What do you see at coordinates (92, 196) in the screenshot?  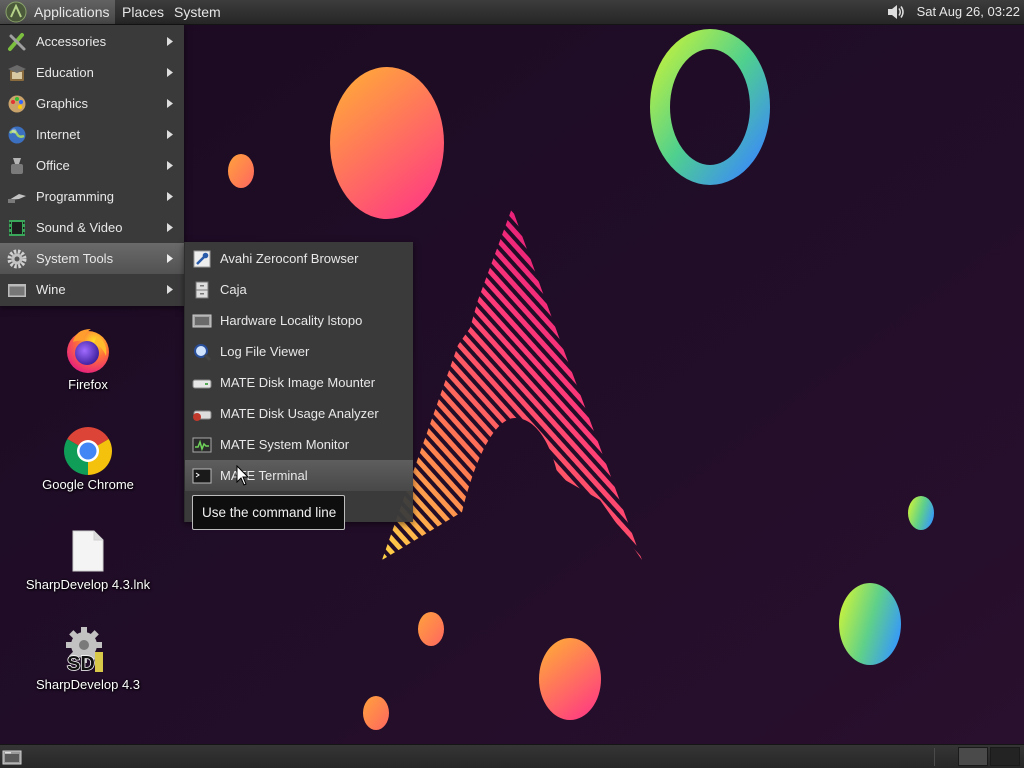 I see `menu-item-programming: Programming` at bounding box center [92, 196].